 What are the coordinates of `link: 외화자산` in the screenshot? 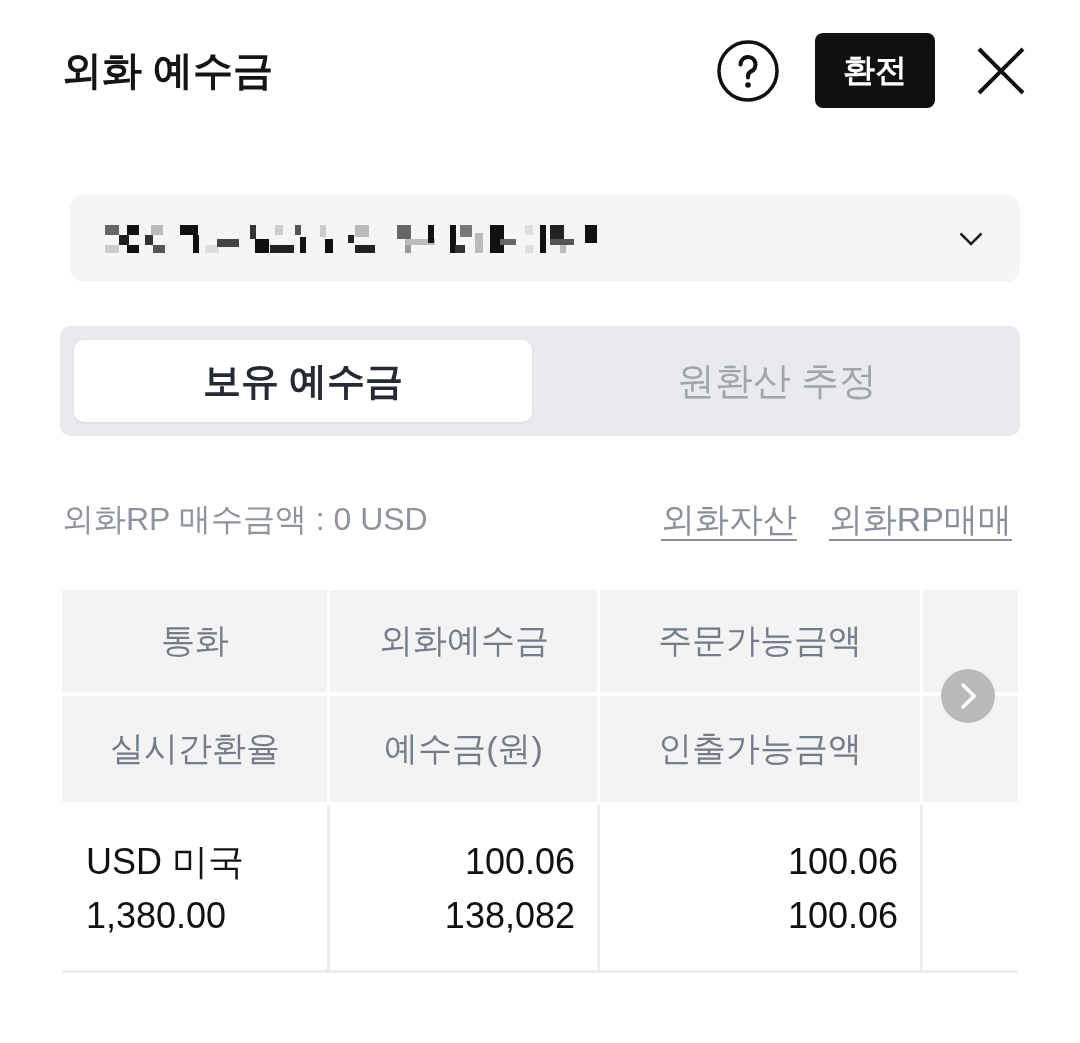 It's located at (728, 520).